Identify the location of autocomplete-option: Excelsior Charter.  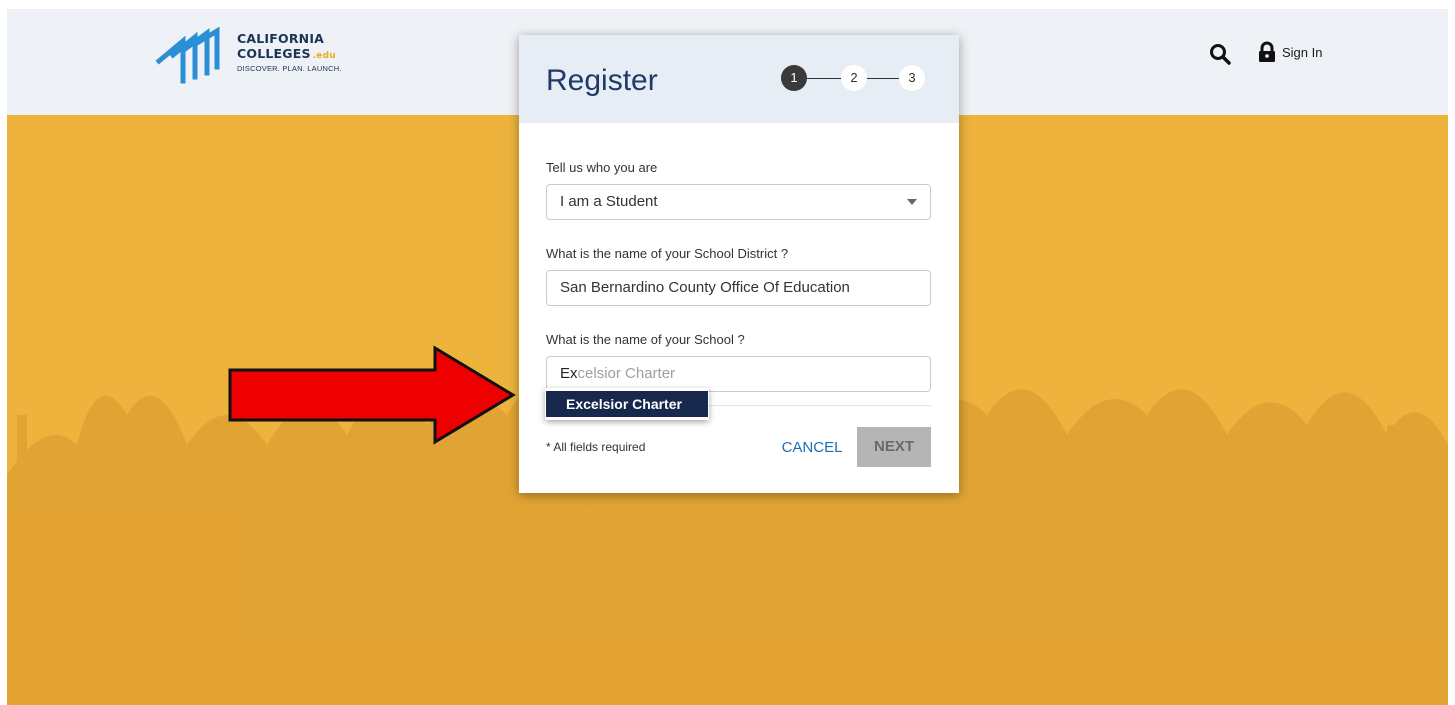
(627, 404).